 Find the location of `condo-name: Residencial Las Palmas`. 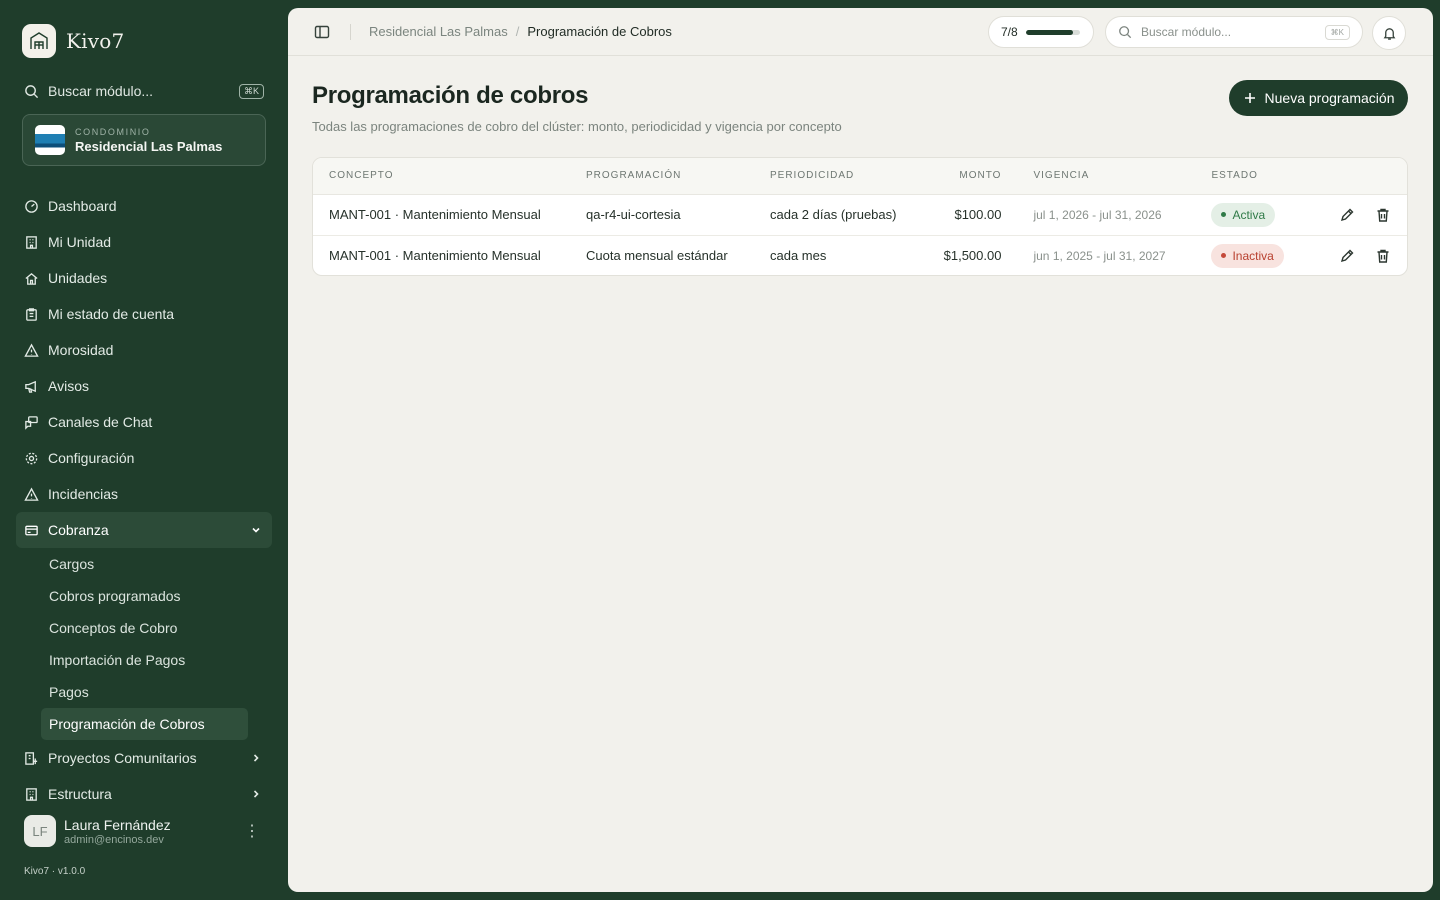

condo-name: Residencial Las Palmas is located at coordinates (149, 146).